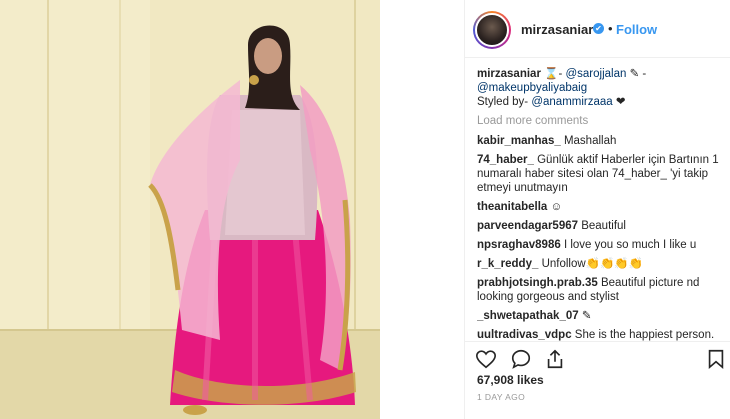 The width and height of the screenshot is (730, 419). I want to click on verified-icon: ✔, so click(598, 28).